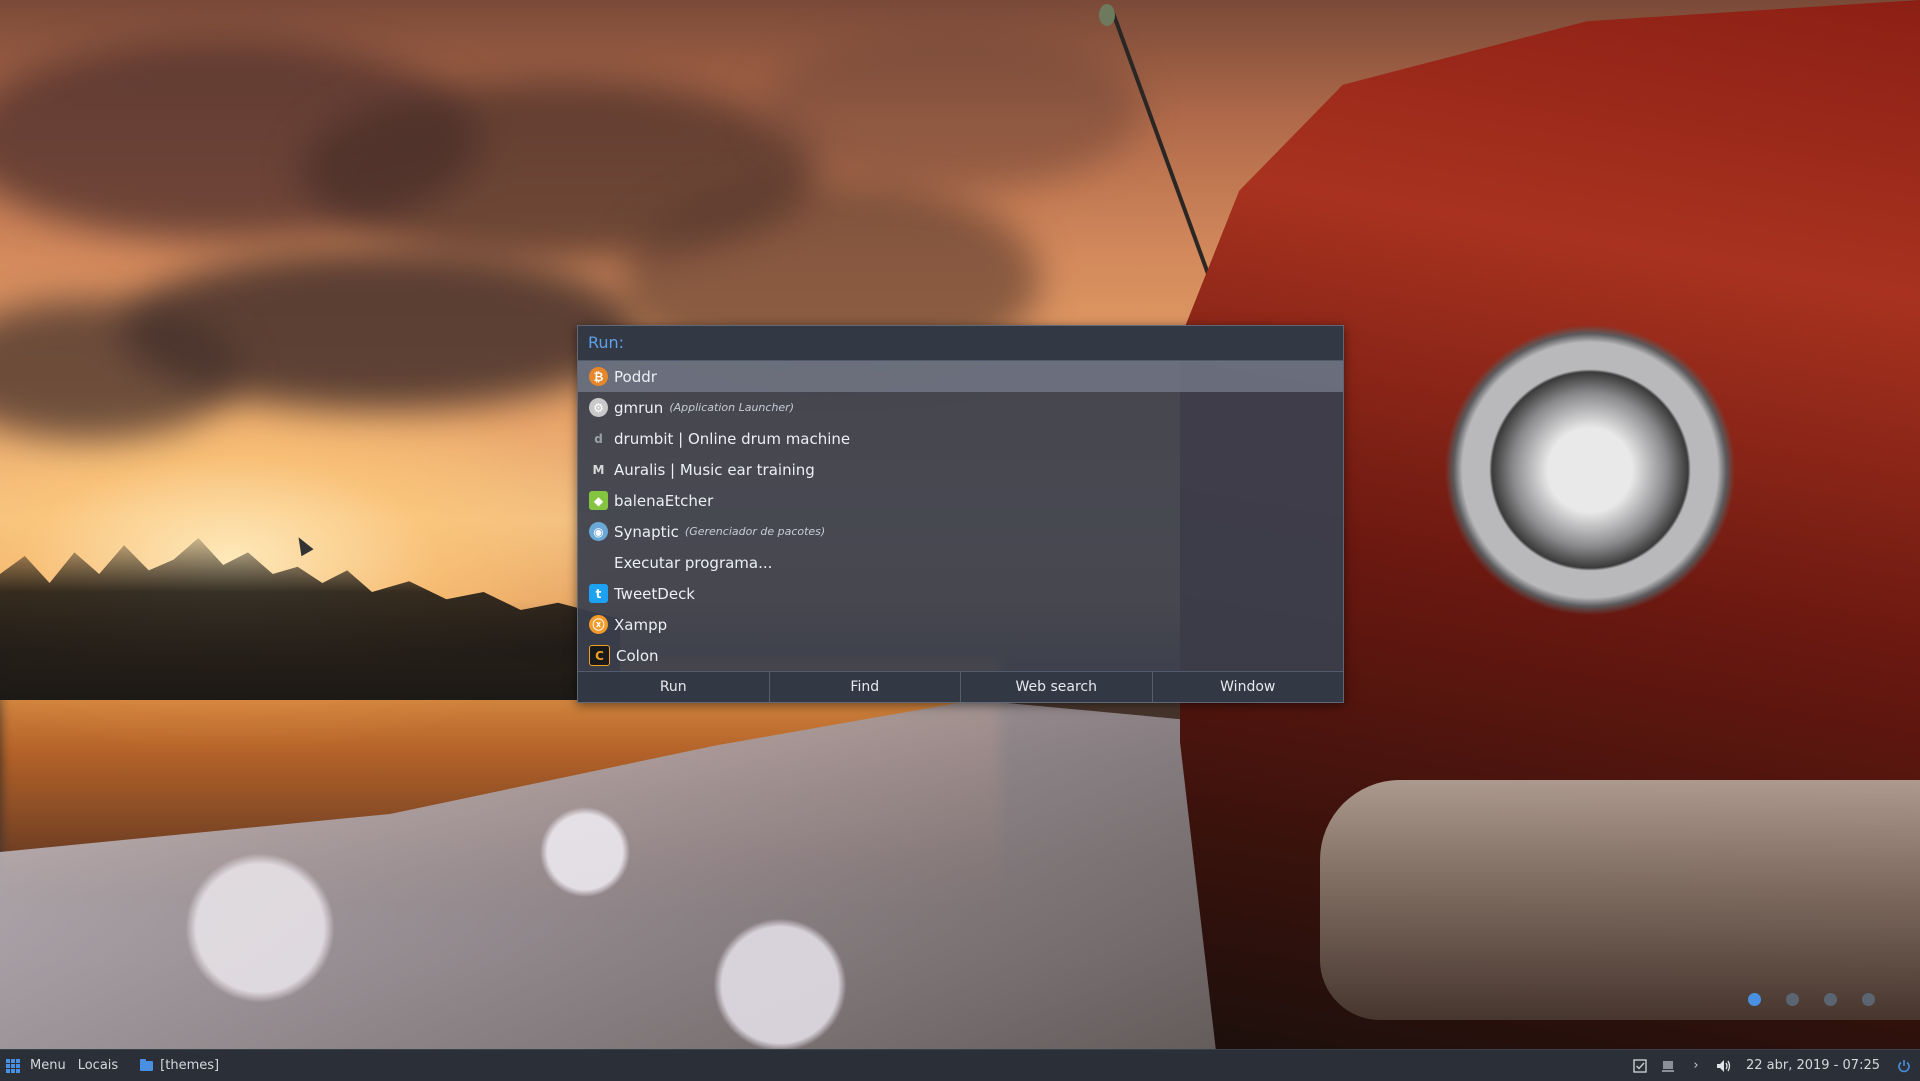 The height and width of the screenshot is (1081, 1920). I want to click on run-result-label: Auralis | Music ear training, so click(714, 469).